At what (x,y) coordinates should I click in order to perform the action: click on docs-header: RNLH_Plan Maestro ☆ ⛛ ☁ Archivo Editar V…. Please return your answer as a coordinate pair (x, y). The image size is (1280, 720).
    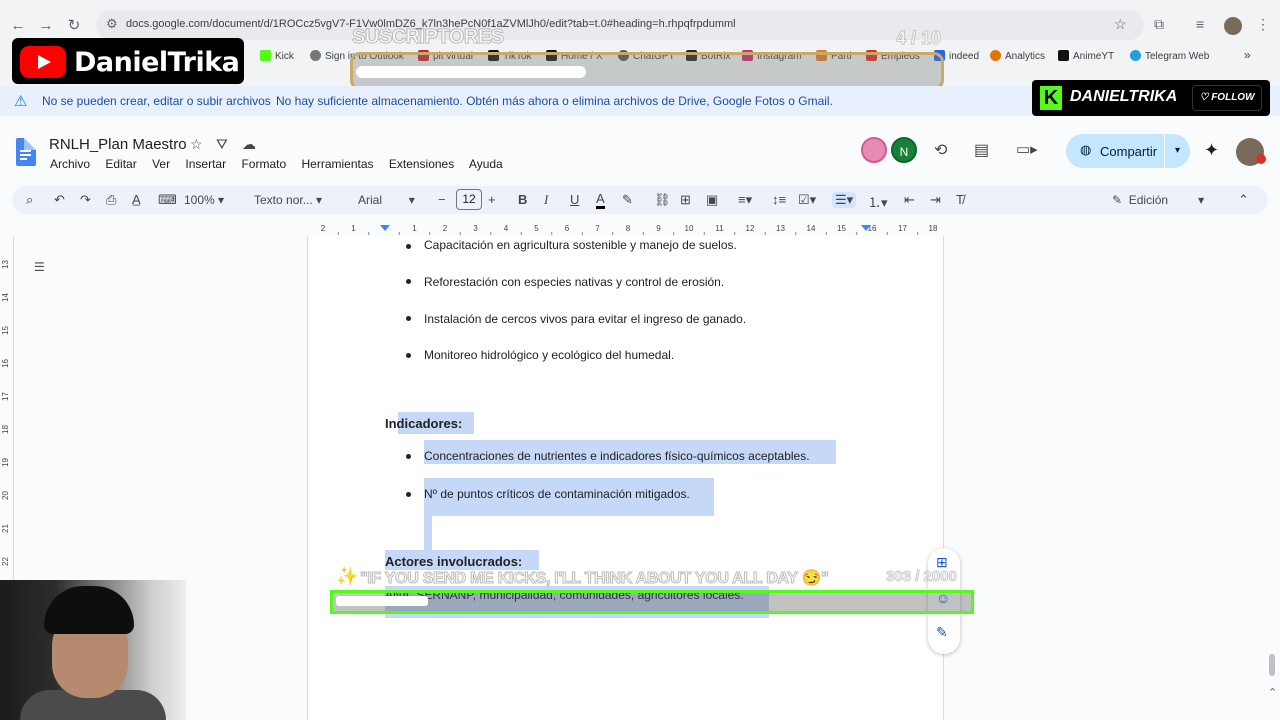
    Looking at the image, I should click on (640, 150).